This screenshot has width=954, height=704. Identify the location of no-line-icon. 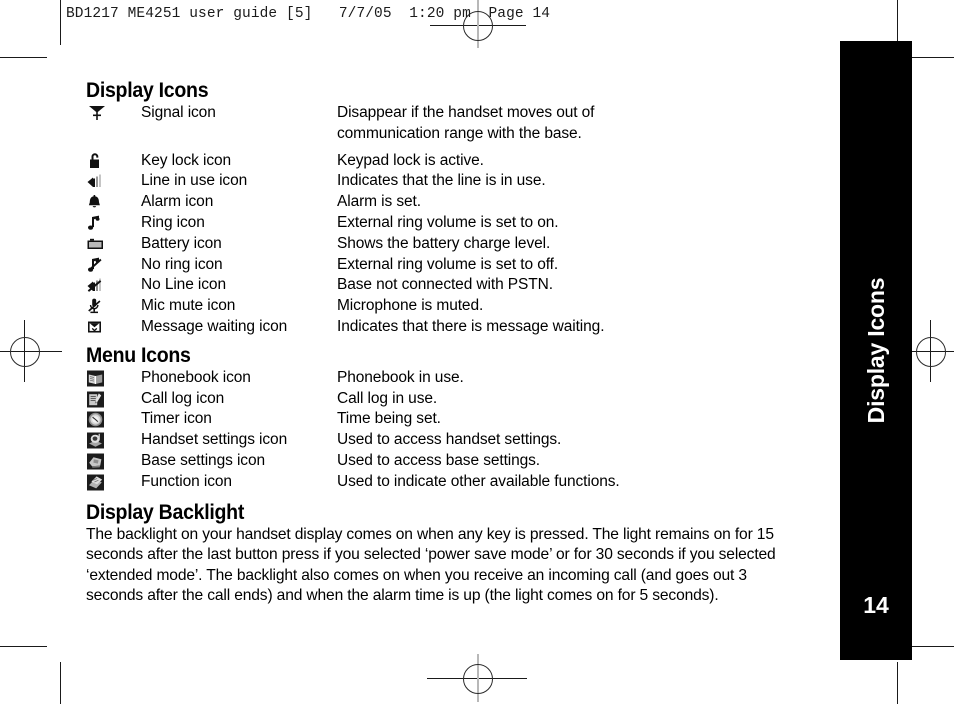
(99, 285).